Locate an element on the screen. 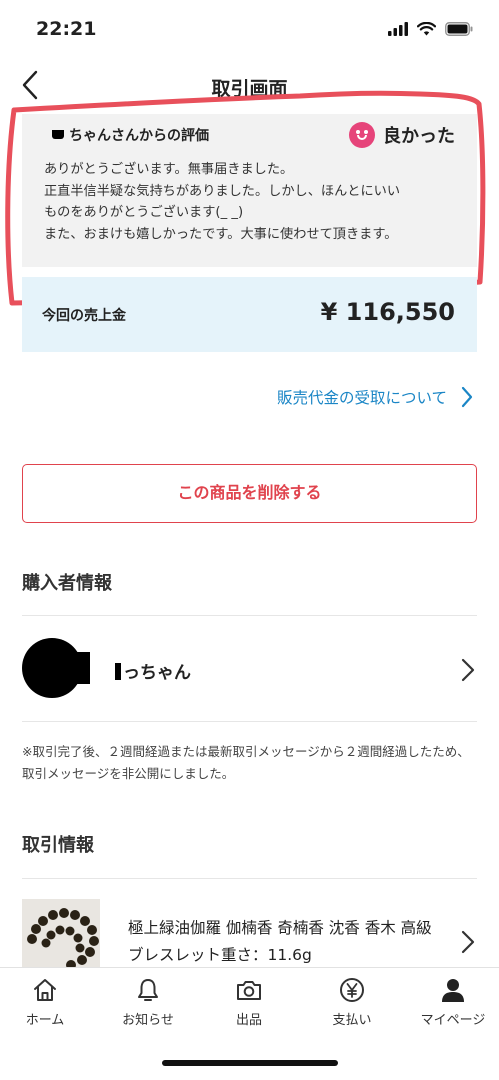  review-from: ちゃんさんからの評価 is located at coordinates (130, 135).